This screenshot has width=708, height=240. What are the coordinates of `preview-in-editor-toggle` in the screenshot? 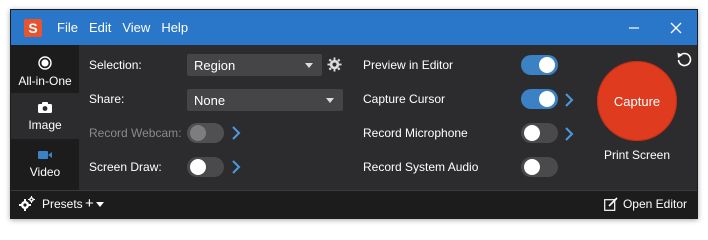 It's located at (539, 65).